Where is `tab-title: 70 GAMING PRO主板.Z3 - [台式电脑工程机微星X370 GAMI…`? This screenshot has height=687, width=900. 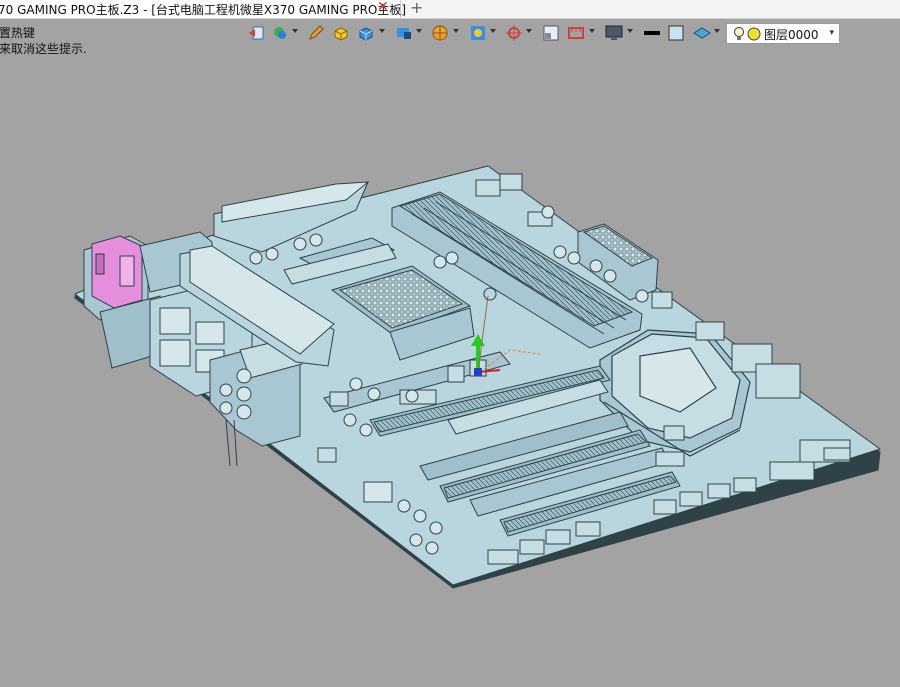
tab-title: 70 GAMING PRO主板.Z3 - [台式电脑工程机微星X370 GAMI… is located at coordinates (203, 10).